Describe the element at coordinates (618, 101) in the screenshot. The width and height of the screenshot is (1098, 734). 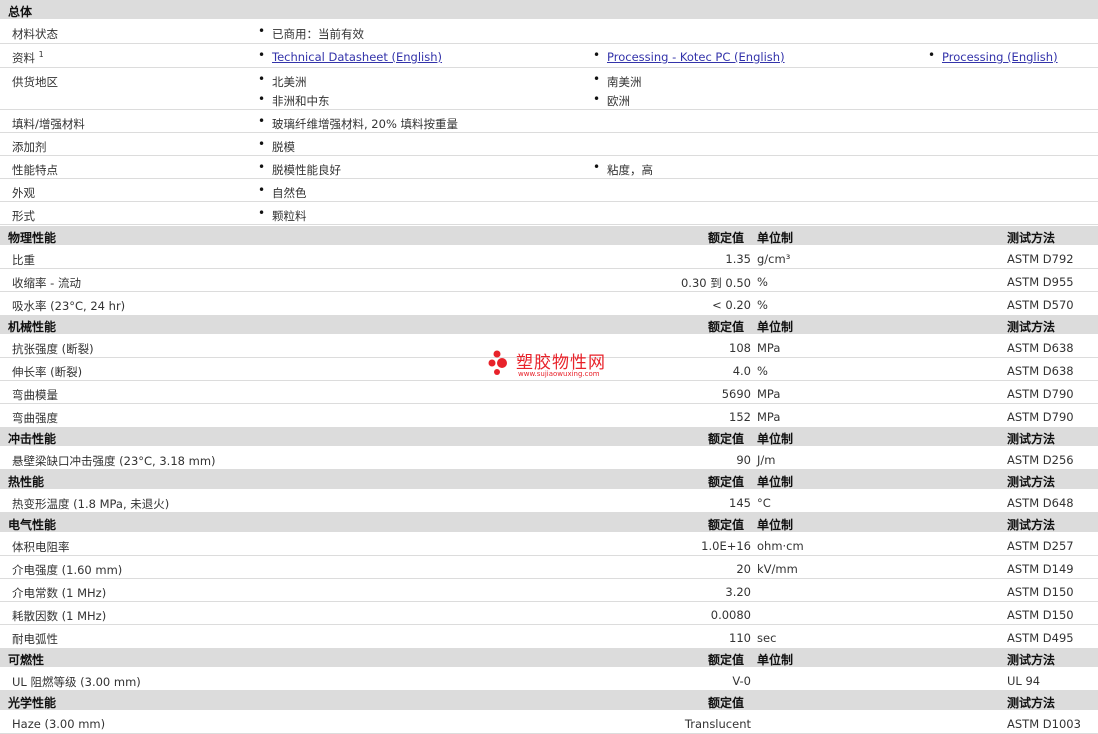
I see `region-item: 欧洲` at that location.